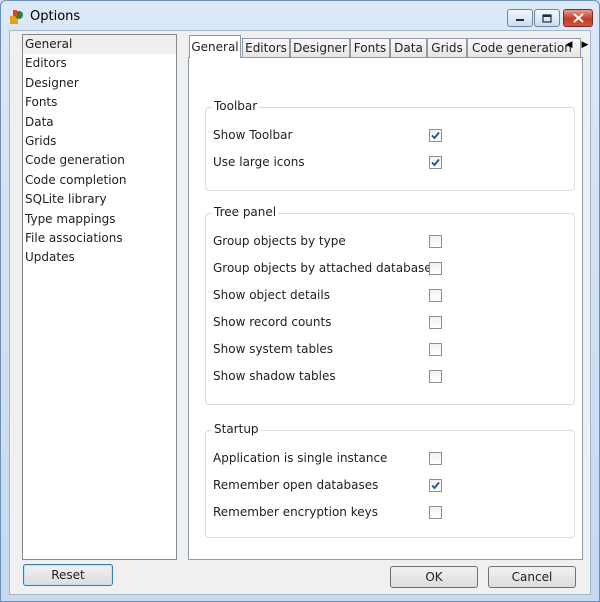 This screenshot has width=600, height=602. What do you see at coordinates (435, 268) in the screenshot?
I see `group-by-attached-db-checkbox` at bounding box center [435, 268].